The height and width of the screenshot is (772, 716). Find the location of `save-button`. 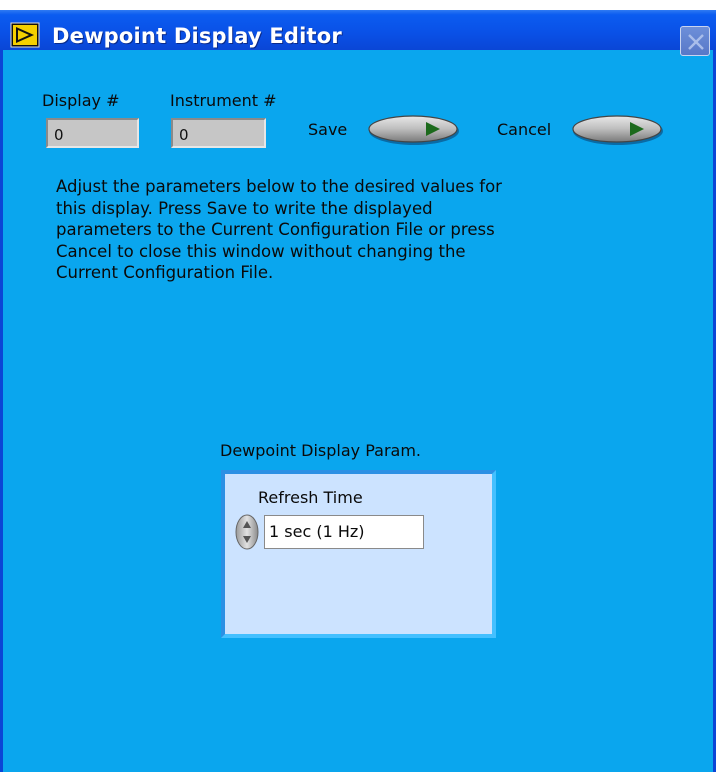

save-button is located at coordinates (414, 130).